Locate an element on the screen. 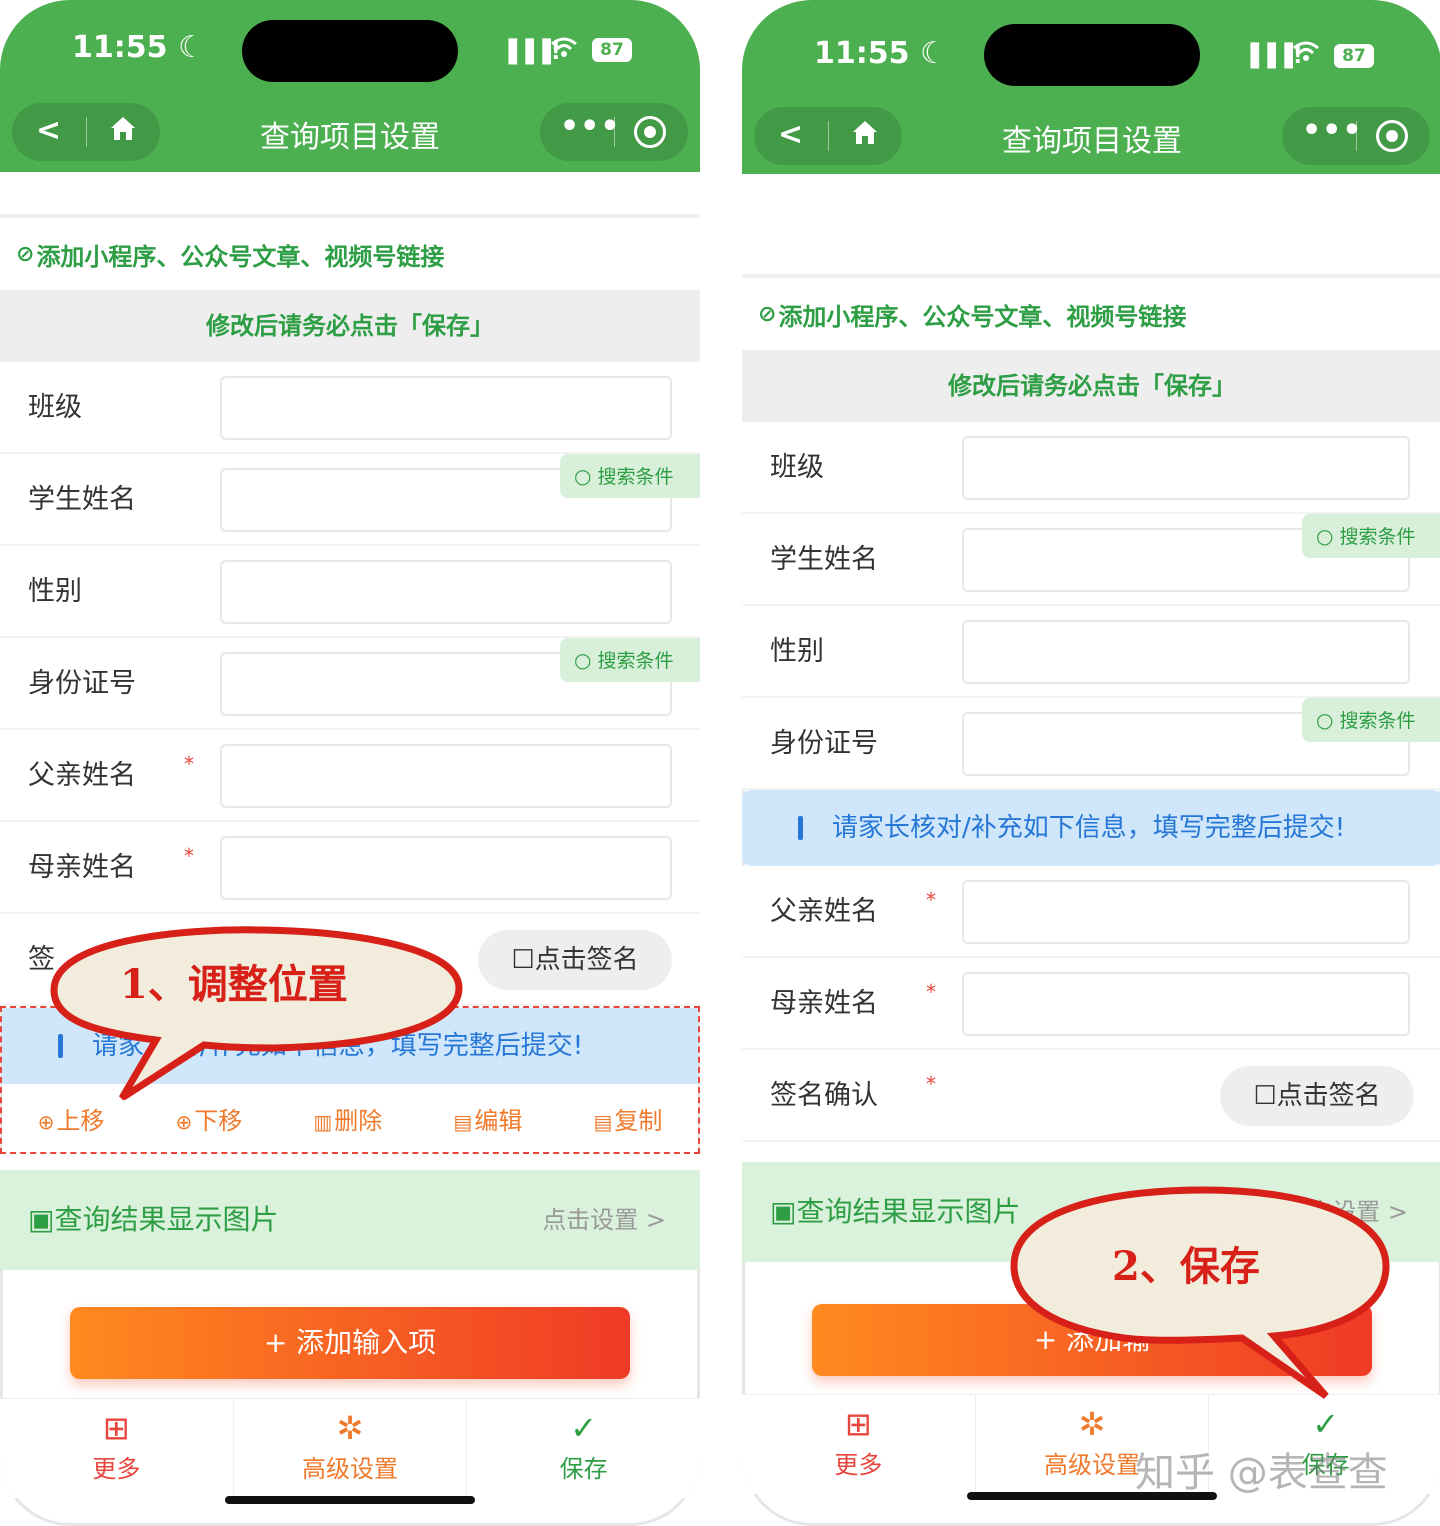 This screenshot has height=1526, width=1440. banner-text: 请家长核对/补充如下信息，填写完整后提交! is located at coordinates (1089, 828).